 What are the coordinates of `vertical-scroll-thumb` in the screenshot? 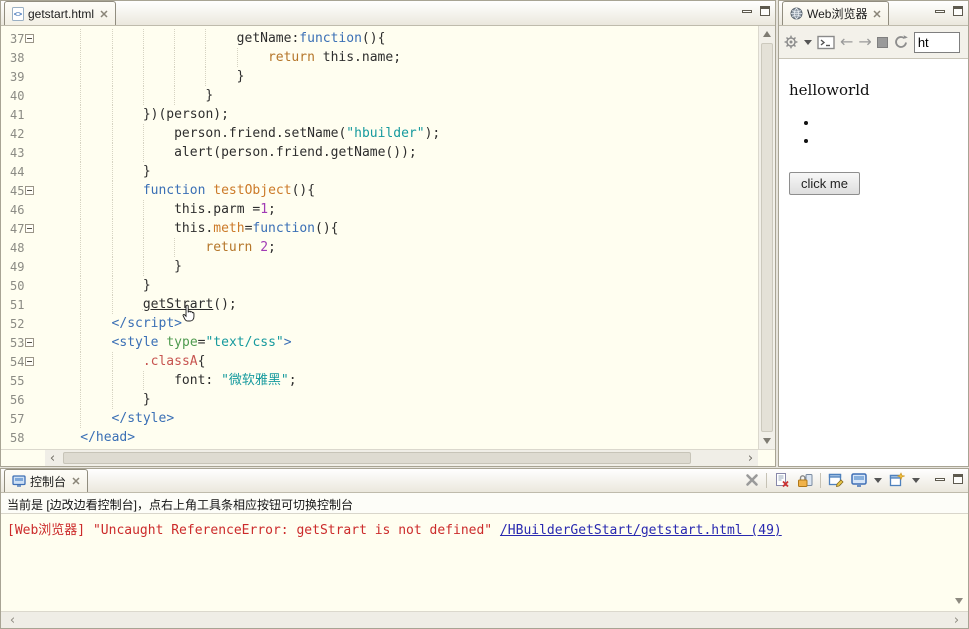 It's located at (767, 237).